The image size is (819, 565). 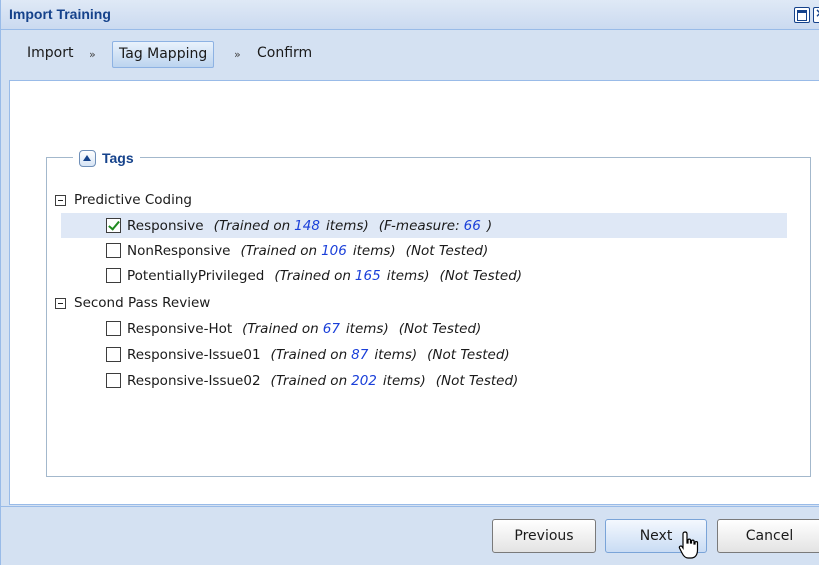 I want to click on status-text: (F-measure:, so click(x=419, y=225).